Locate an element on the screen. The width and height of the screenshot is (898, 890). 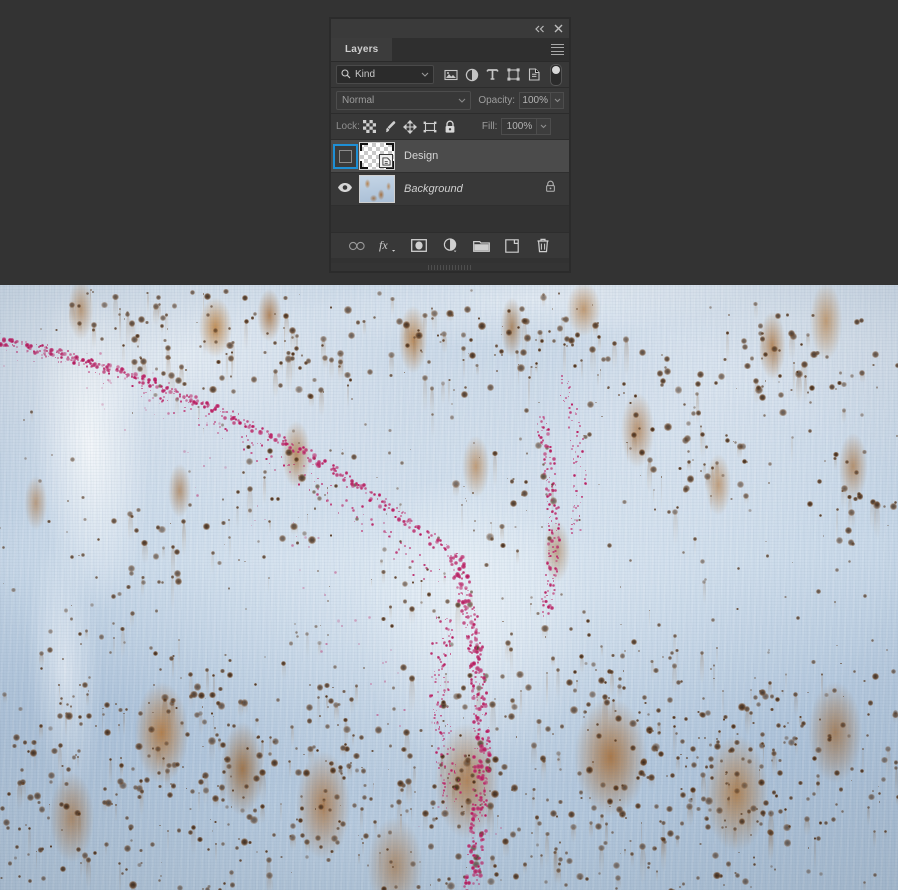
opacity-label: Opacity: is located at coordinates (496, 100).